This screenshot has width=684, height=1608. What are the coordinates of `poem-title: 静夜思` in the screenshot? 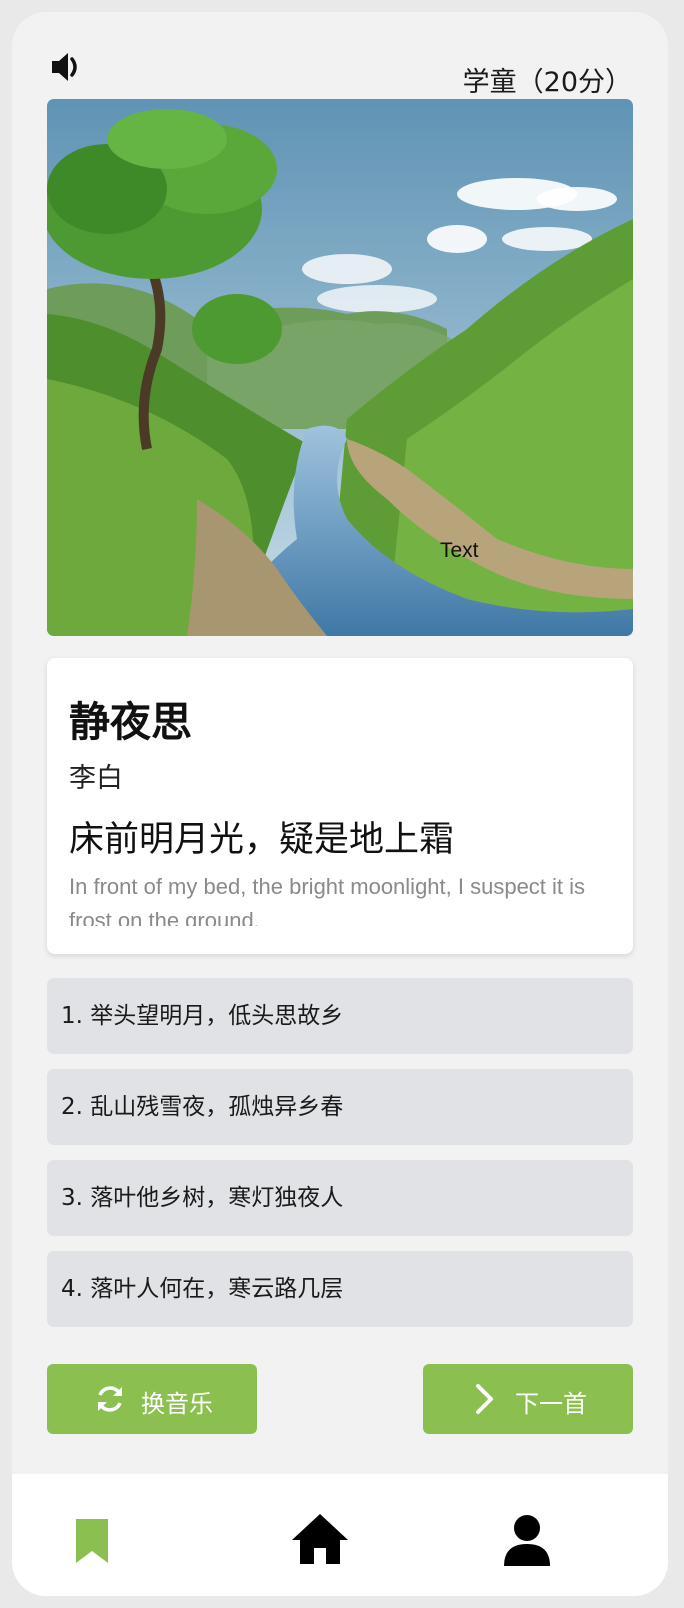 It's located at (130, 722).